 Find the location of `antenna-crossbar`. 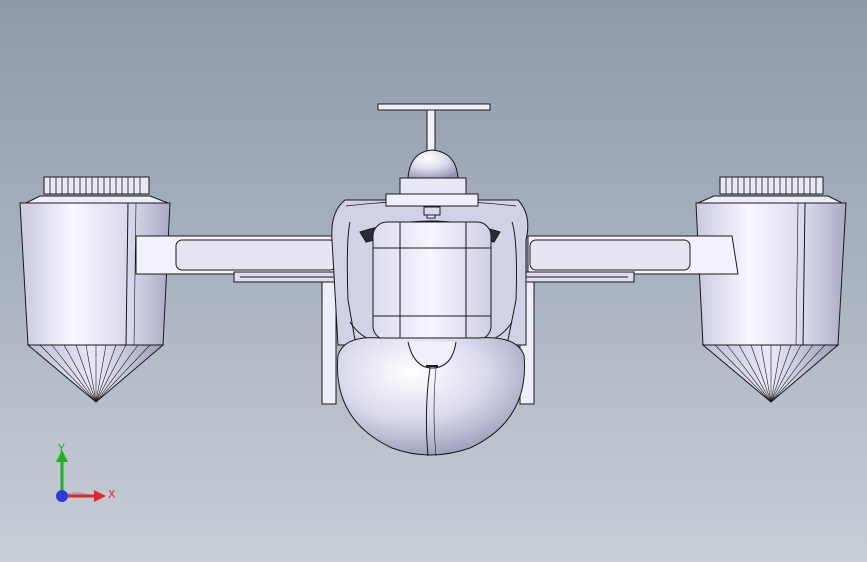

antenna-crossbar is located at coordinates (434, 107).